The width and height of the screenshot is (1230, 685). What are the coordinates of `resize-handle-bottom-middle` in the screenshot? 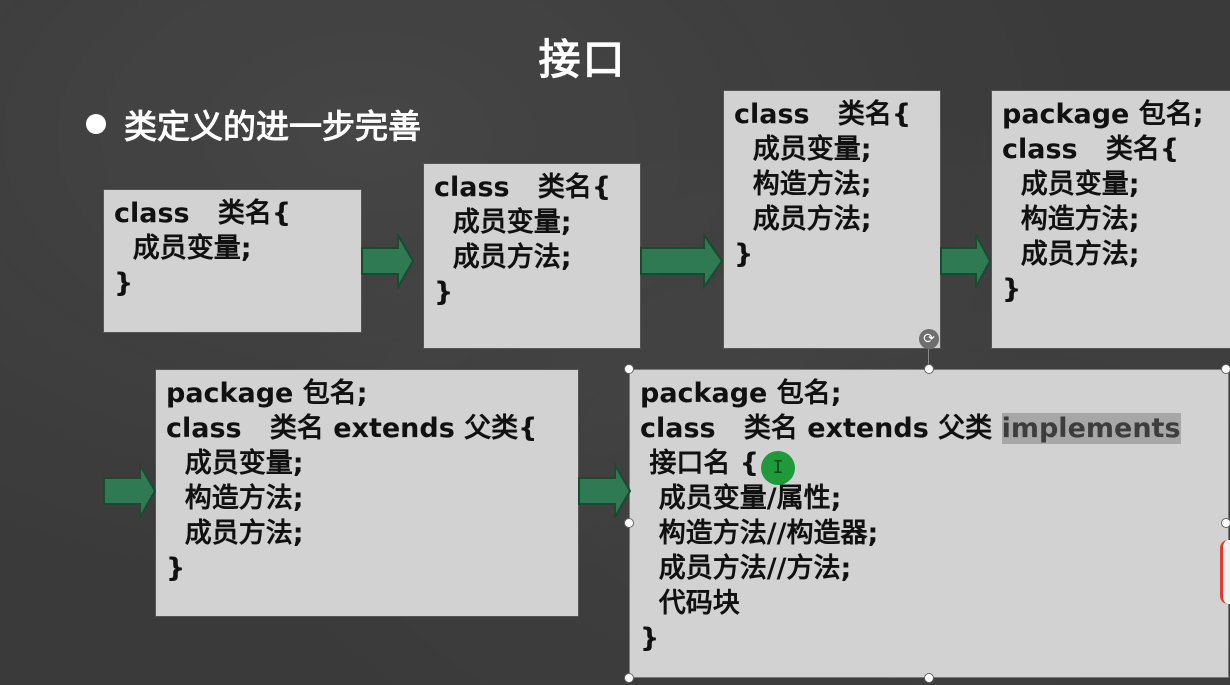 It's located at (929, 678).